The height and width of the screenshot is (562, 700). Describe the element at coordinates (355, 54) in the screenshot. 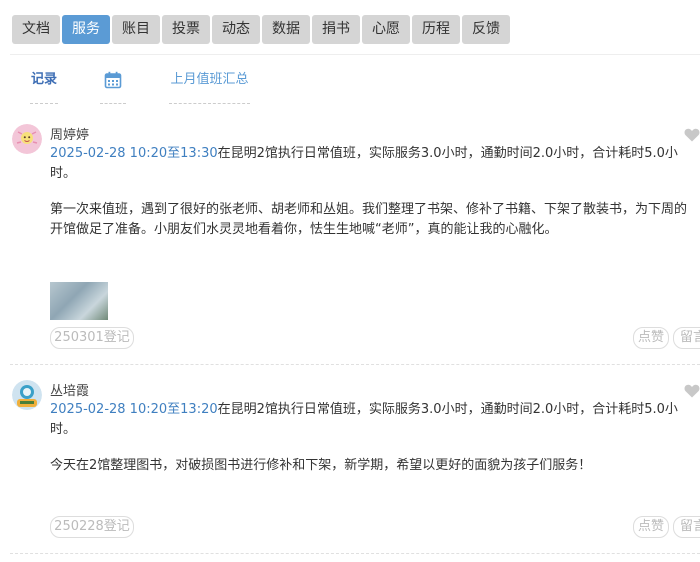

I see `nav-divider` at that location.